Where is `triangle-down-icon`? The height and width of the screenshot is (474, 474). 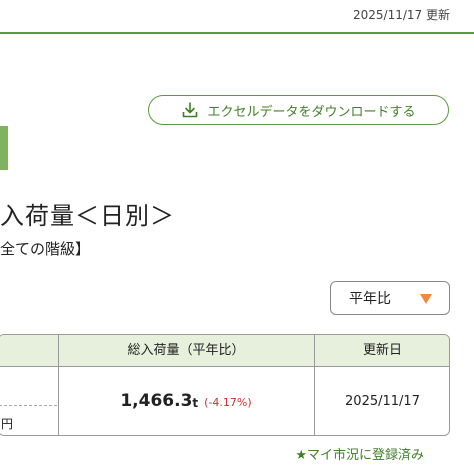 triangle-down-icon is located at coordinates (426, 299).